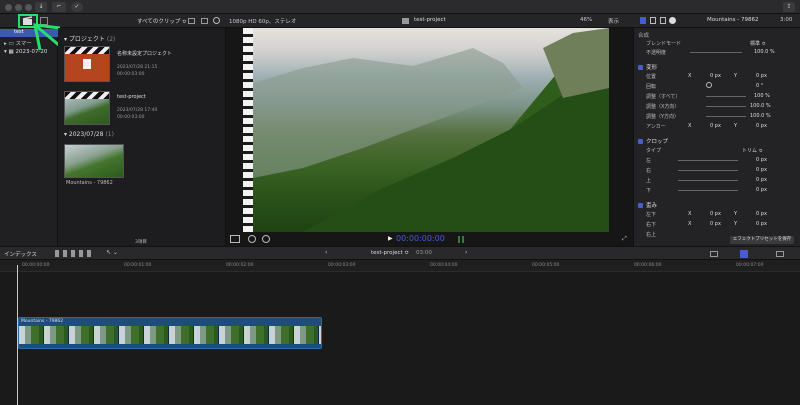 The height and width of the screenshot is (405, 800). I want to click on crop-left-slider, so click(708, 160).